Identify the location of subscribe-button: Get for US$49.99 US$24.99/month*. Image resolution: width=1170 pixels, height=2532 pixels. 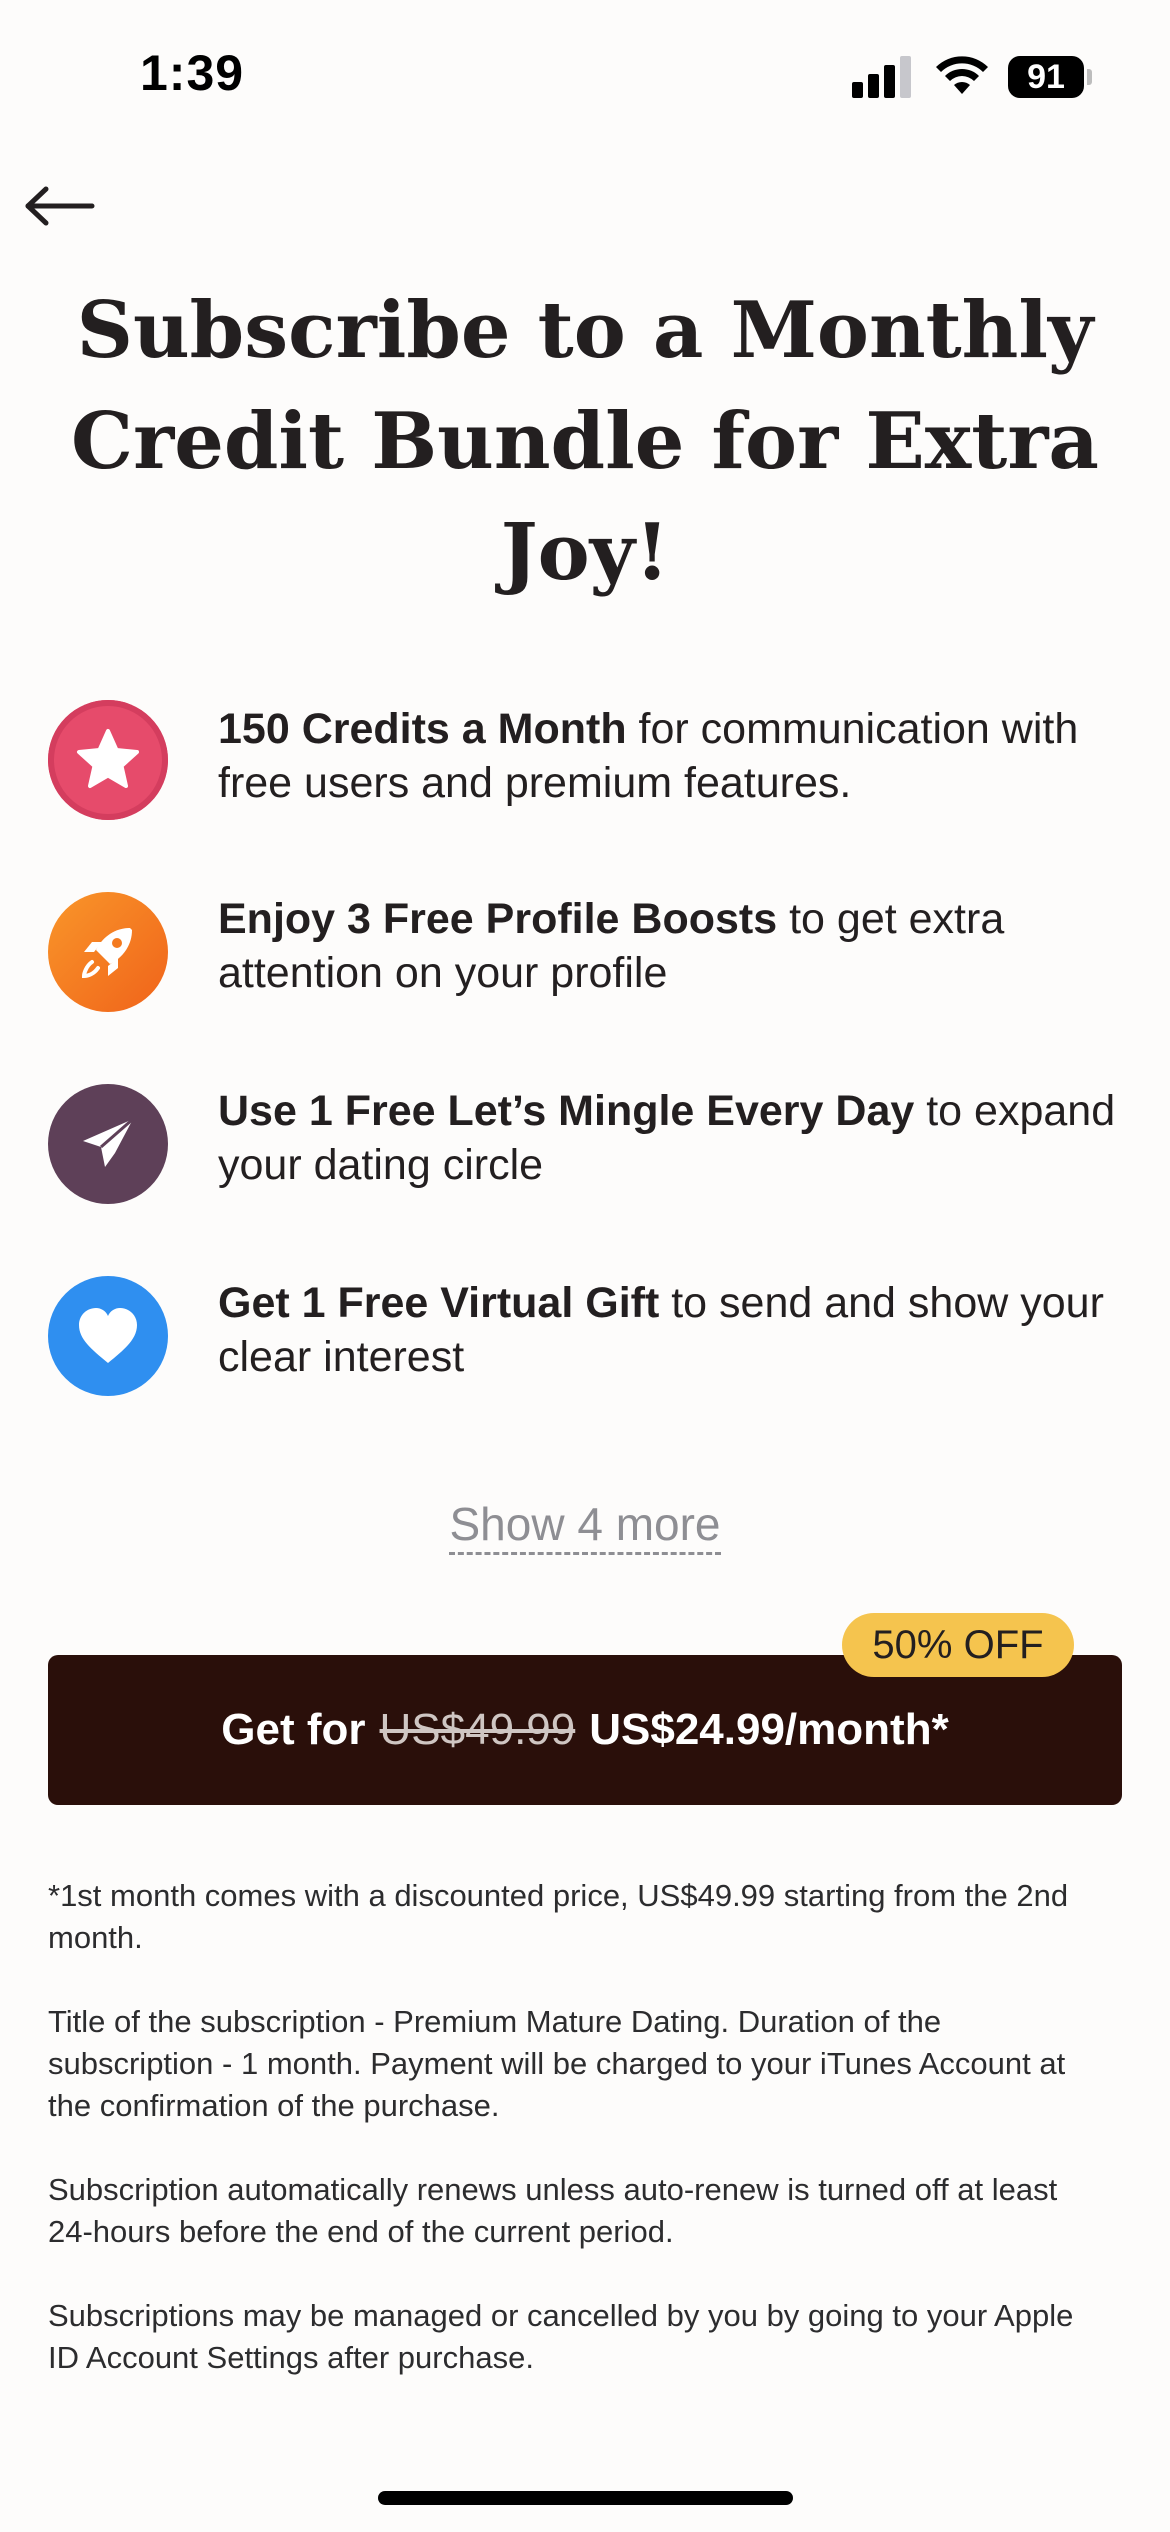
(585, 1730).